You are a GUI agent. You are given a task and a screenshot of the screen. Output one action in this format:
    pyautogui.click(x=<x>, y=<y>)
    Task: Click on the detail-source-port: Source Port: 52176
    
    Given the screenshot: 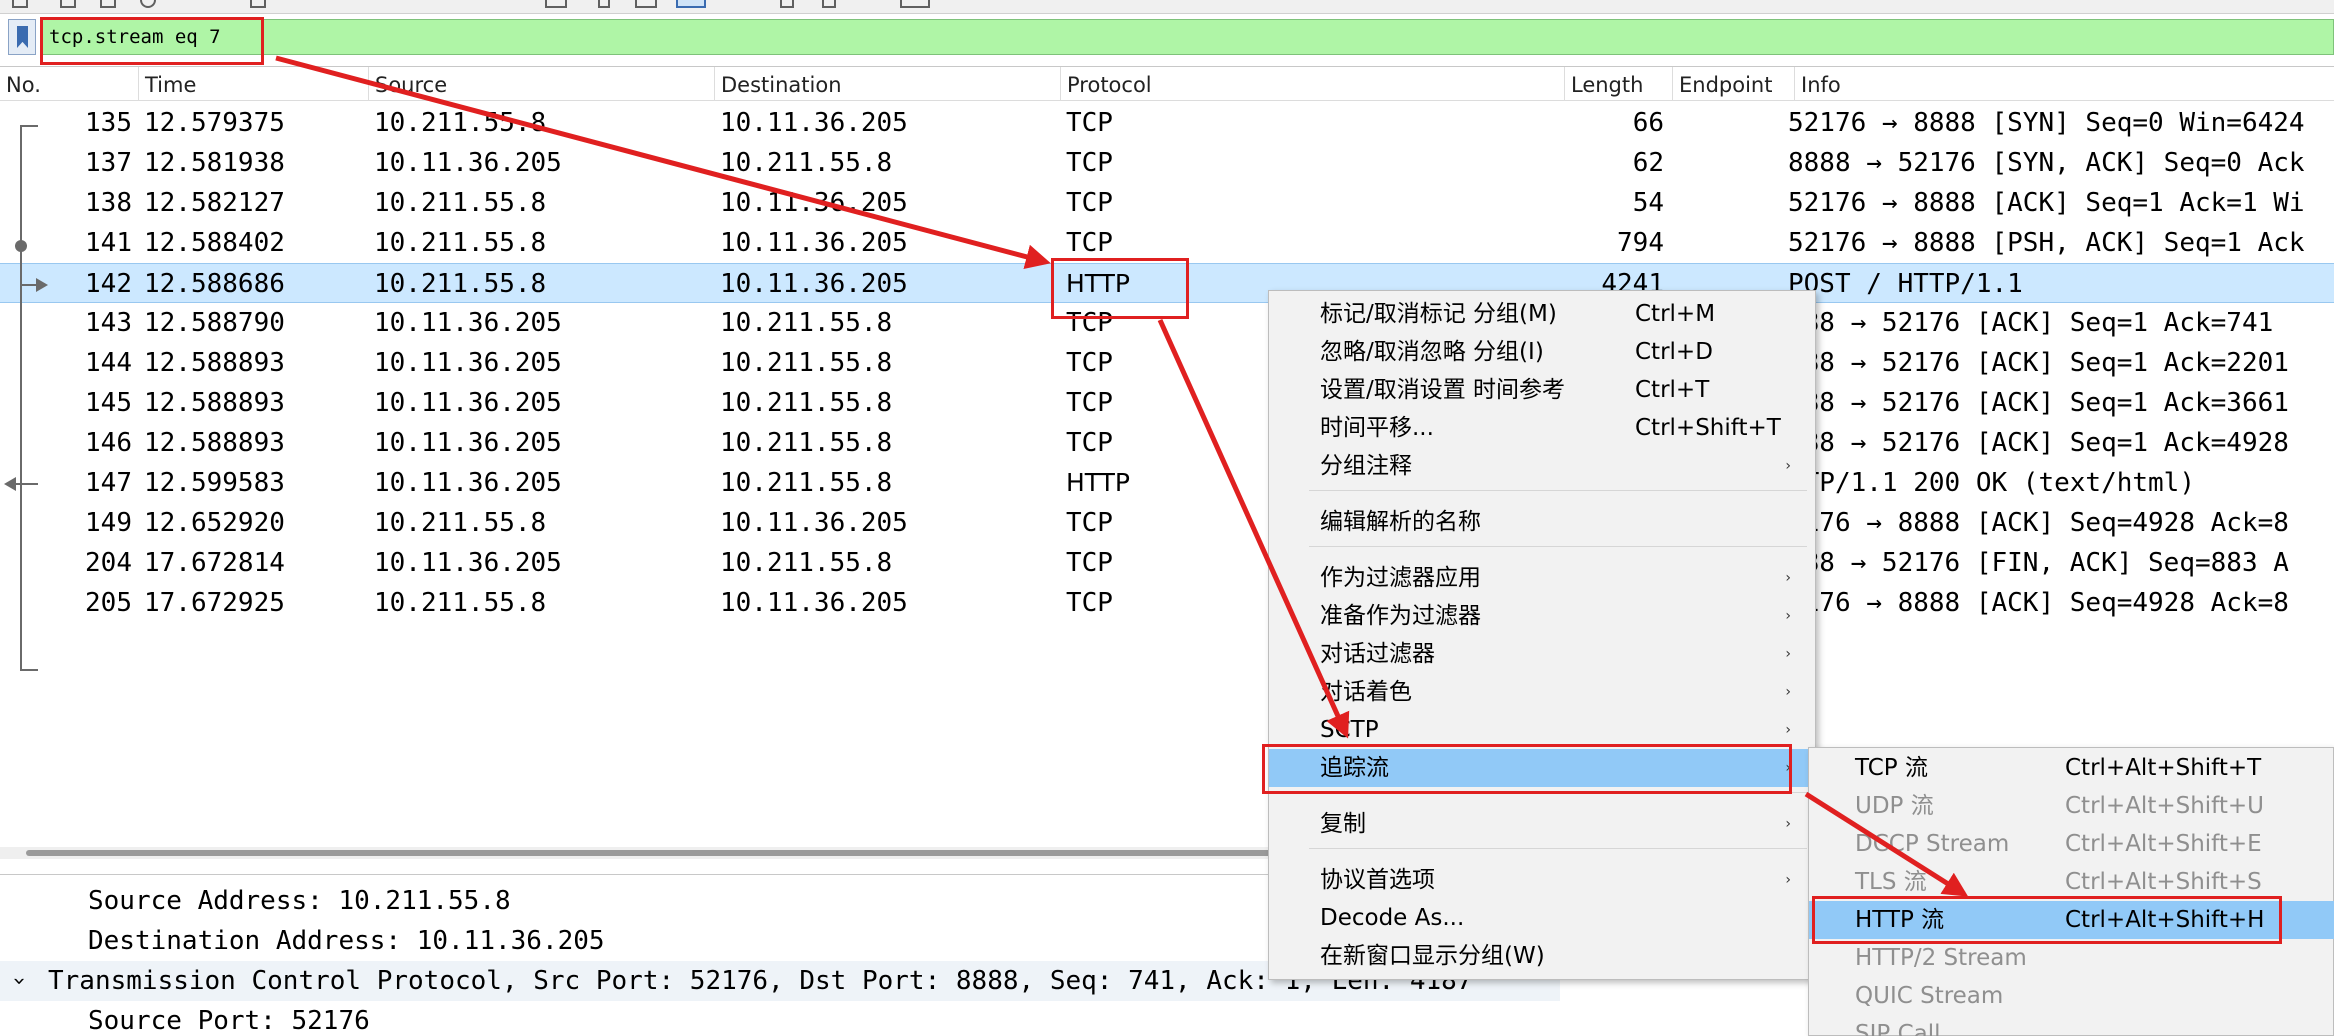 What is the action you would take?
    pyautogui.click(x=229, y=1018)
    